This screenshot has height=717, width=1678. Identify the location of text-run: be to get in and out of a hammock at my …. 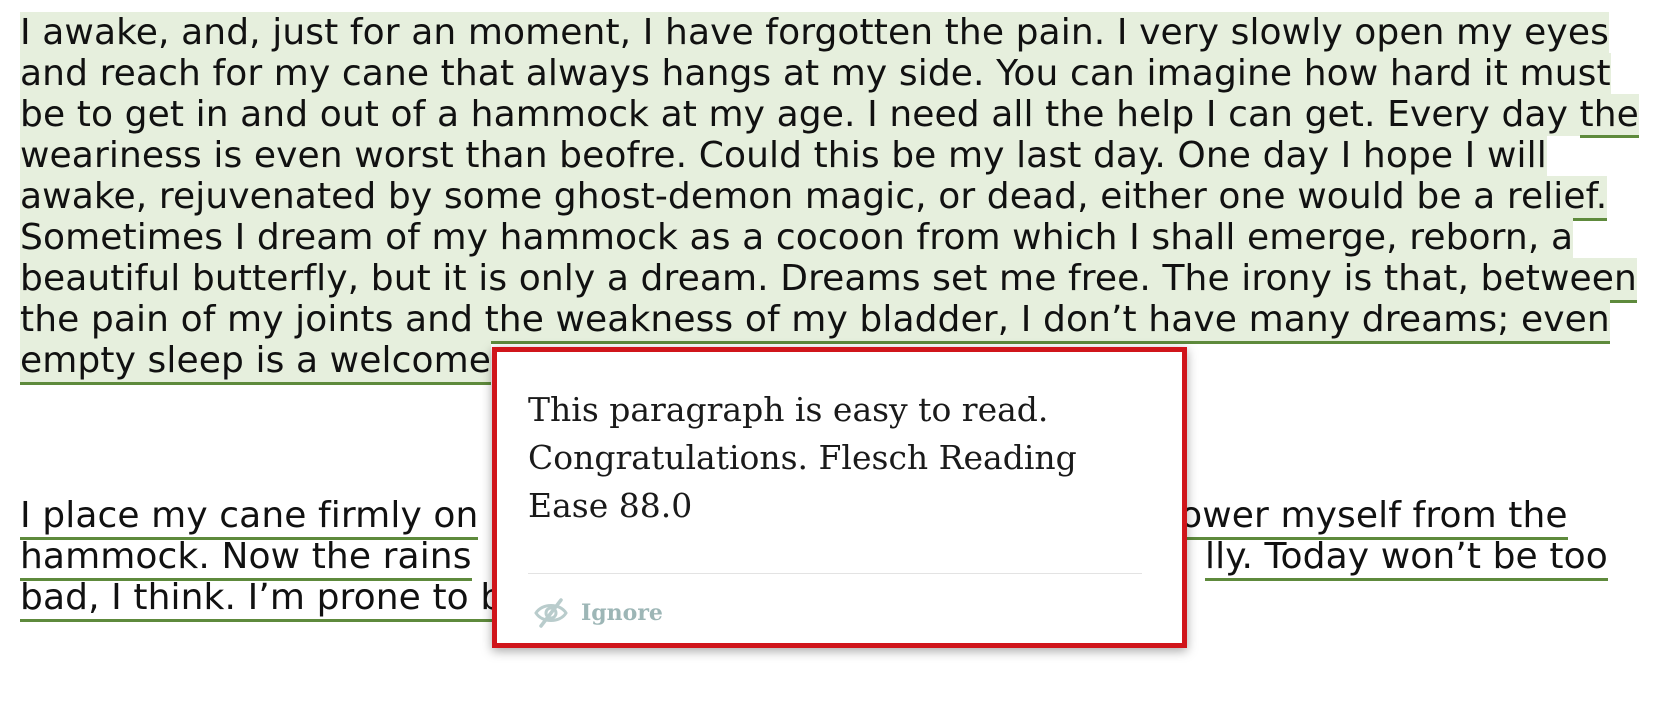
(800, 114).